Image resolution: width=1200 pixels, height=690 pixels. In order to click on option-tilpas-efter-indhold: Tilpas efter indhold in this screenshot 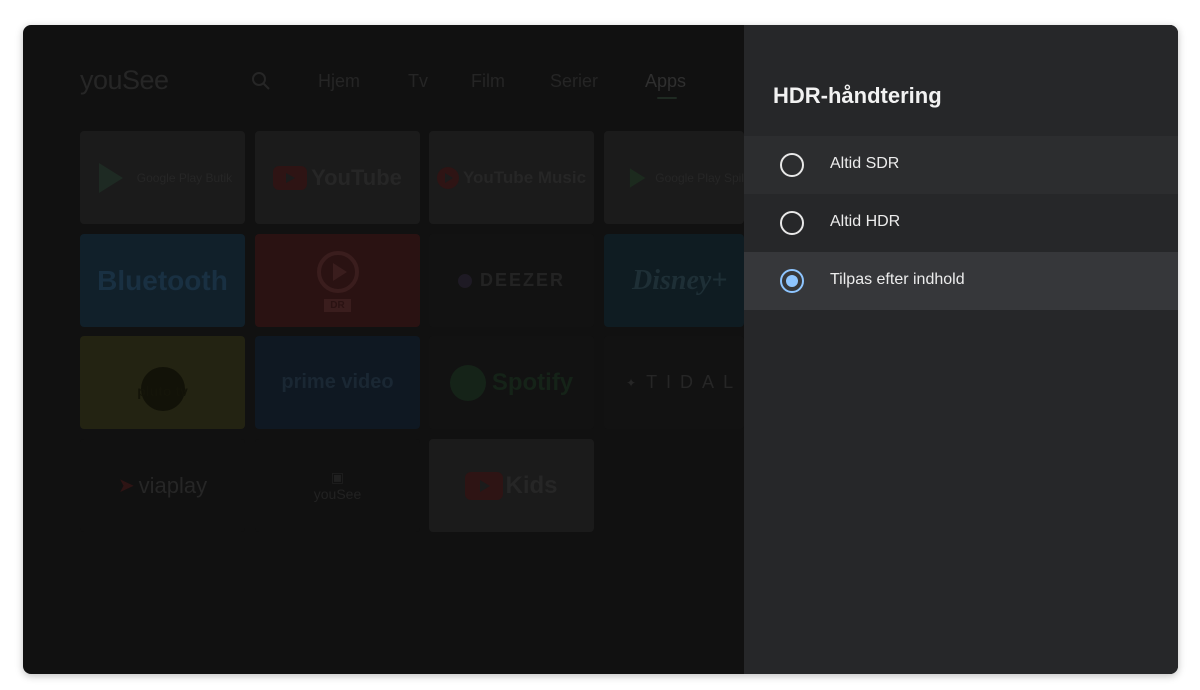, I will do `click(961, 281)`.